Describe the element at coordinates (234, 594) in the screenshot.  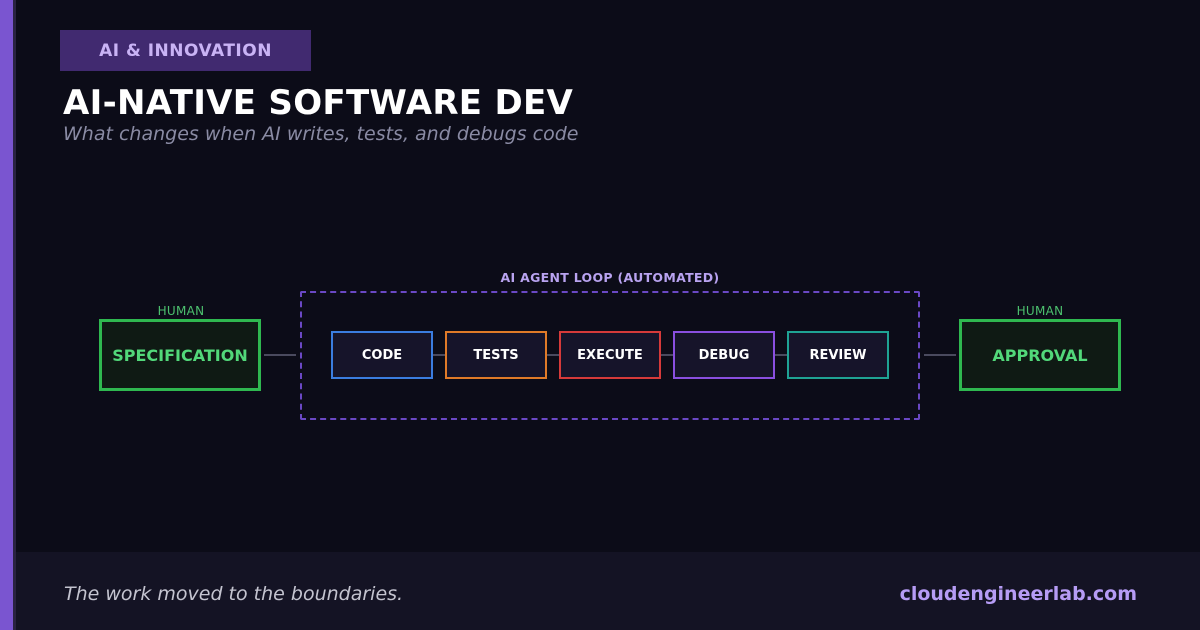
I see `footer-tagline: The work moved to the boundaries.` at that location.